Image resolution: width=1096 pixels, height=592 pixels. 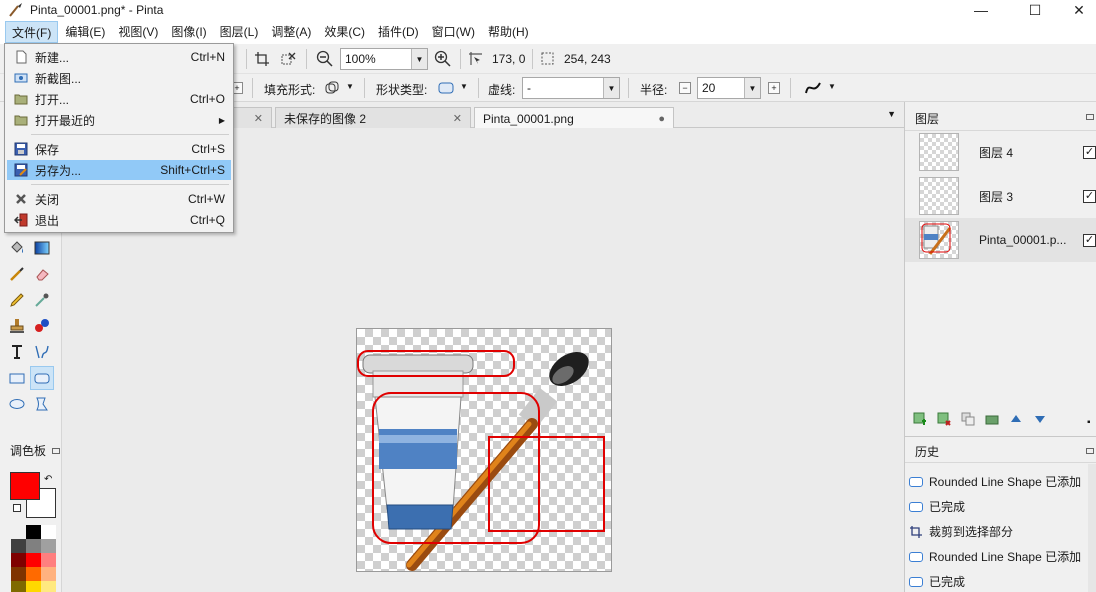 I want to click on reset-colors-icon, so click(x=17, y=508).